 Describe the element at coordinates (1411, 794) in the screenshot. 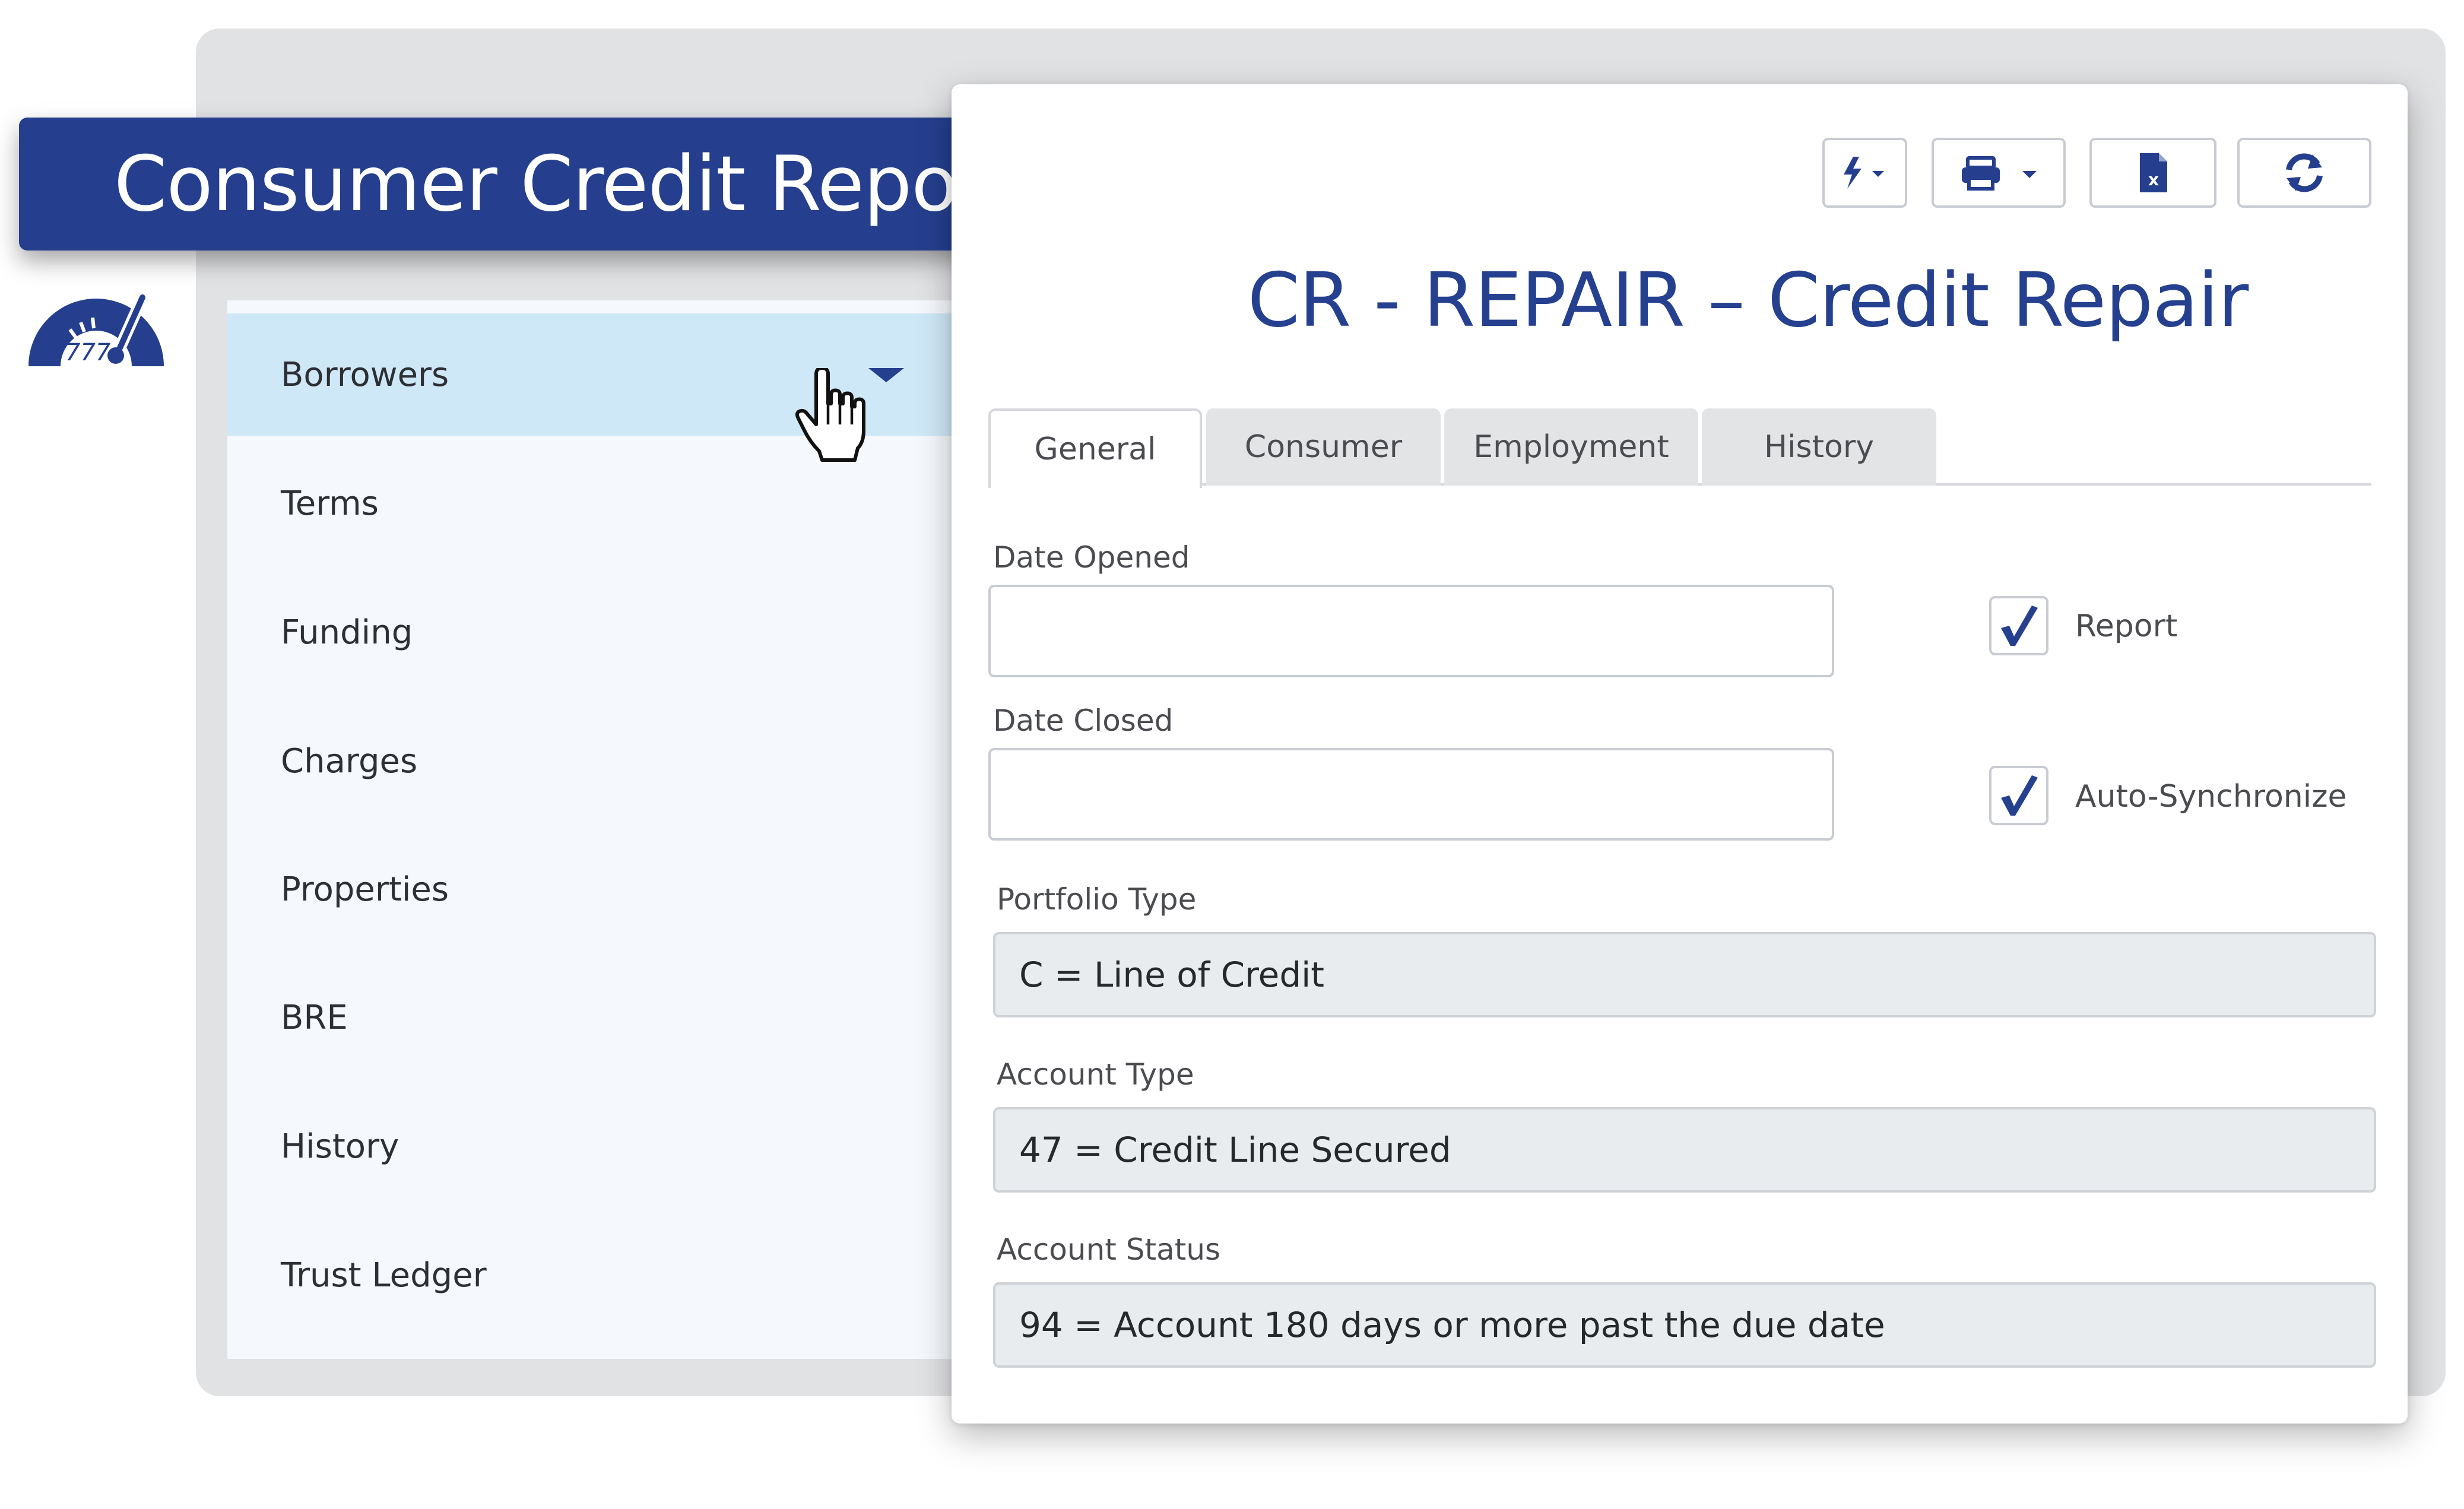

I see `date-closed-input` at that location.